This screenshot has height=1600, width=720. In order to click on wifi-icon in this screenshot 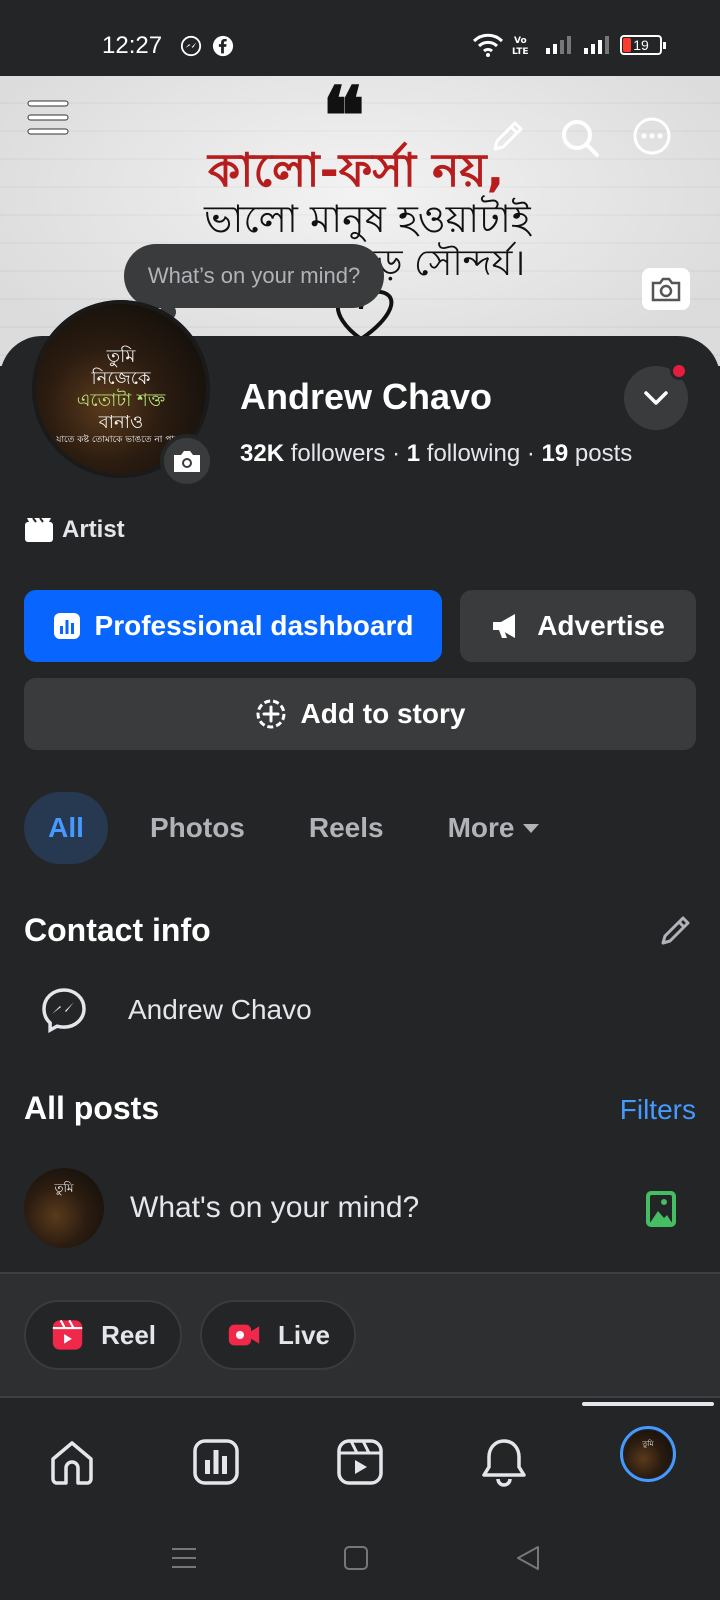, I will do `click(488, 45)`.